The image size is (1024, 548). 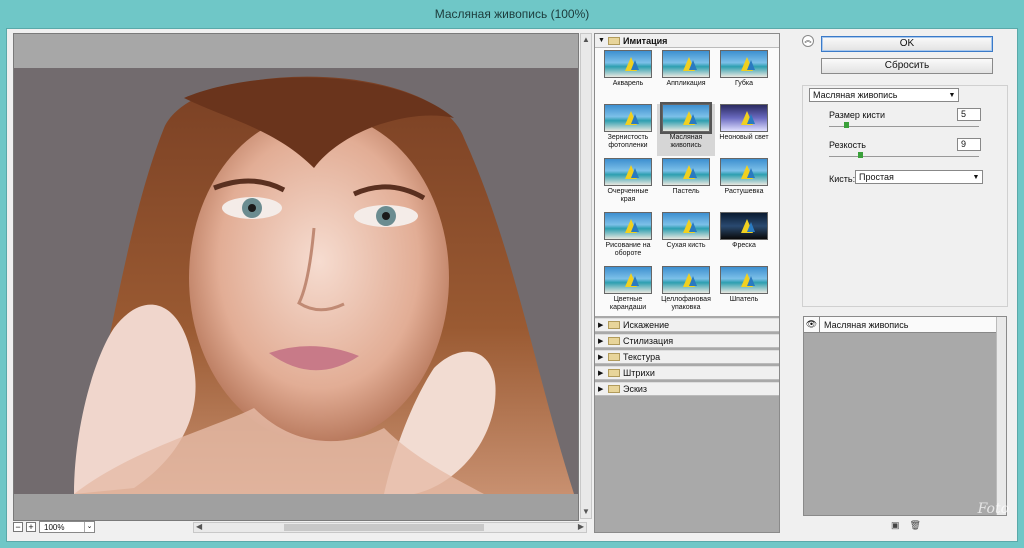 I want to click on filter-oil-painting: Масляная живопись, so click(x=686, y=129).